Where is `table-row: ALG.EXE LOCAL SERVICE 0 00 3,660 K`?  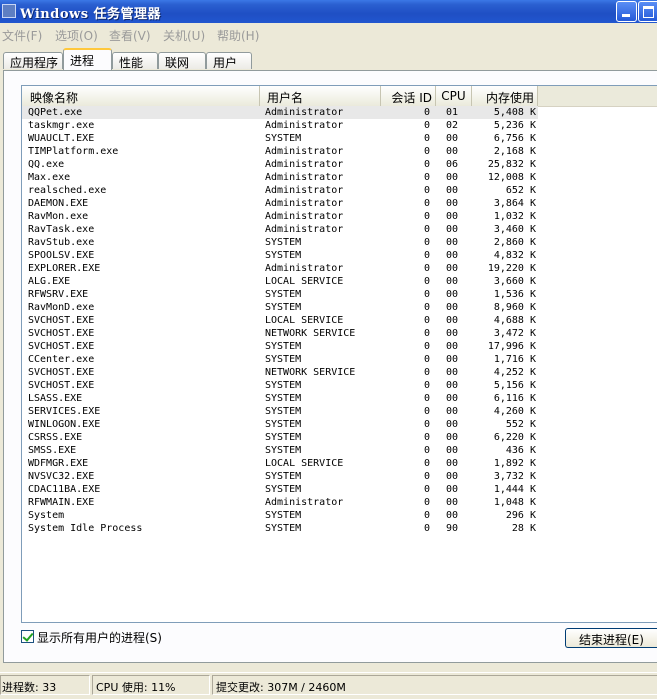
table-row: ALG.EXE LOCAL SERVICE 0 00 3,660 K is located at coordinates (339, 281).